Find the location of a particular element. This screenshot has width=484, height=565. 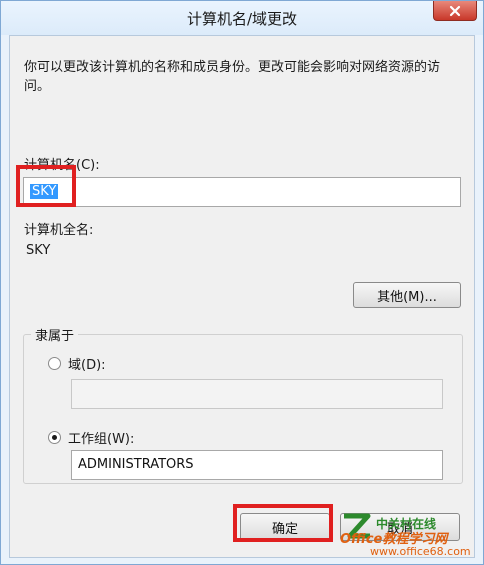

ok-button-highlight is located at coordinates (283, 523).